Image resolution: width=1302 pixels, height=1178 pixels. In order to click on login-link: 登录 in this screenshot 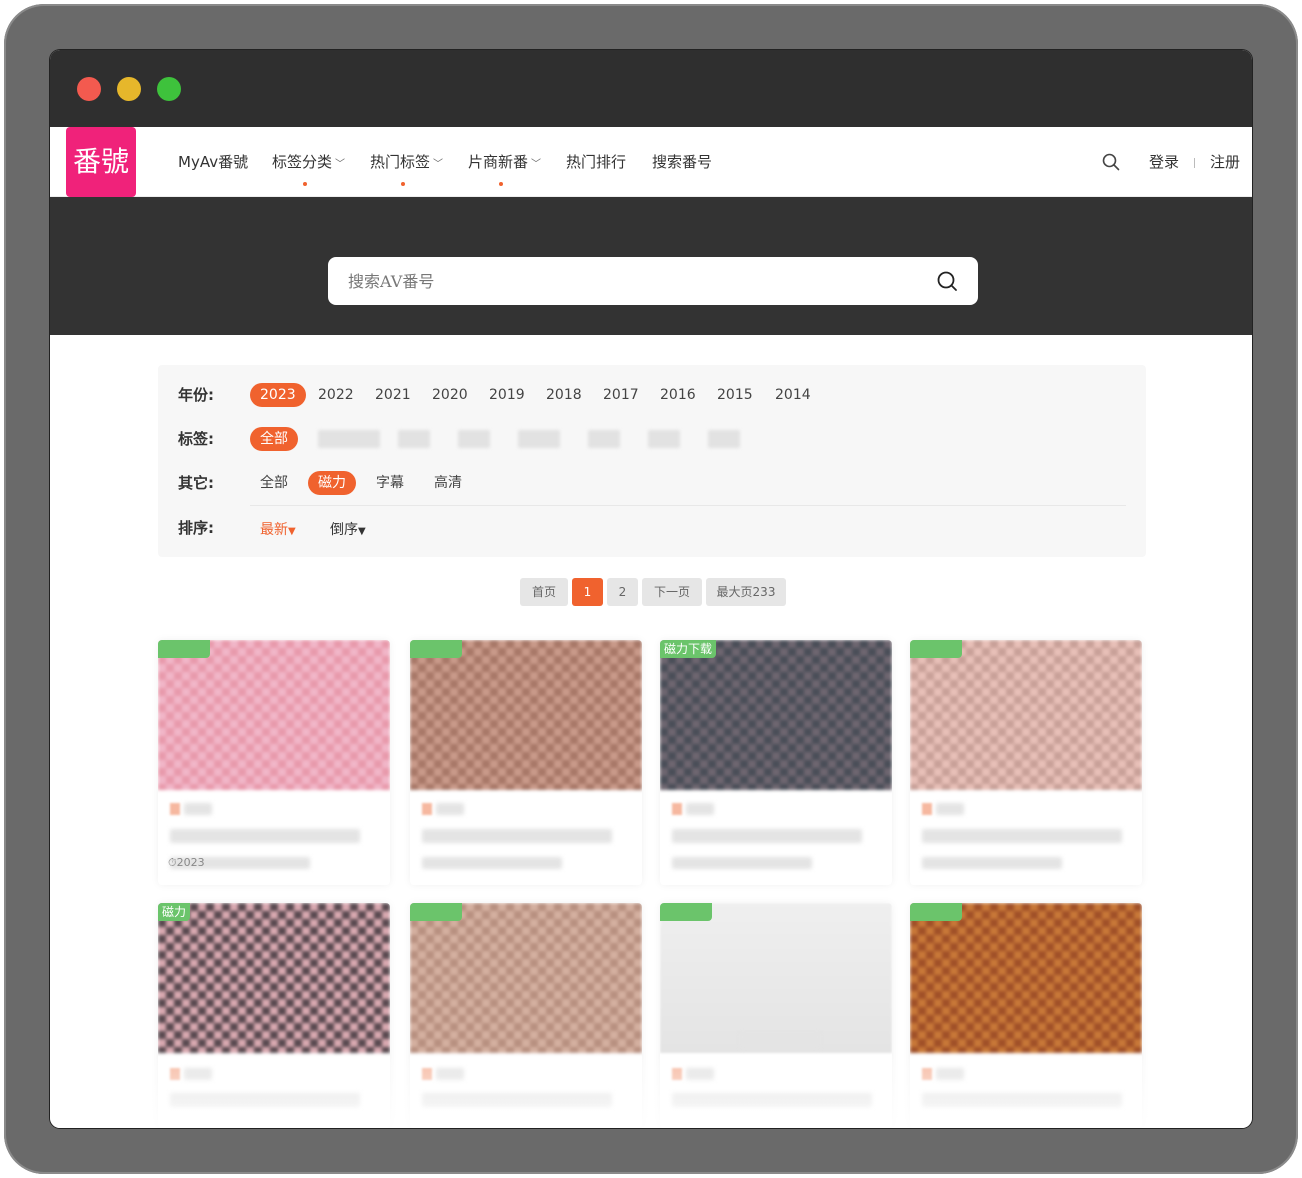, I will do `click(1164, 161)`.